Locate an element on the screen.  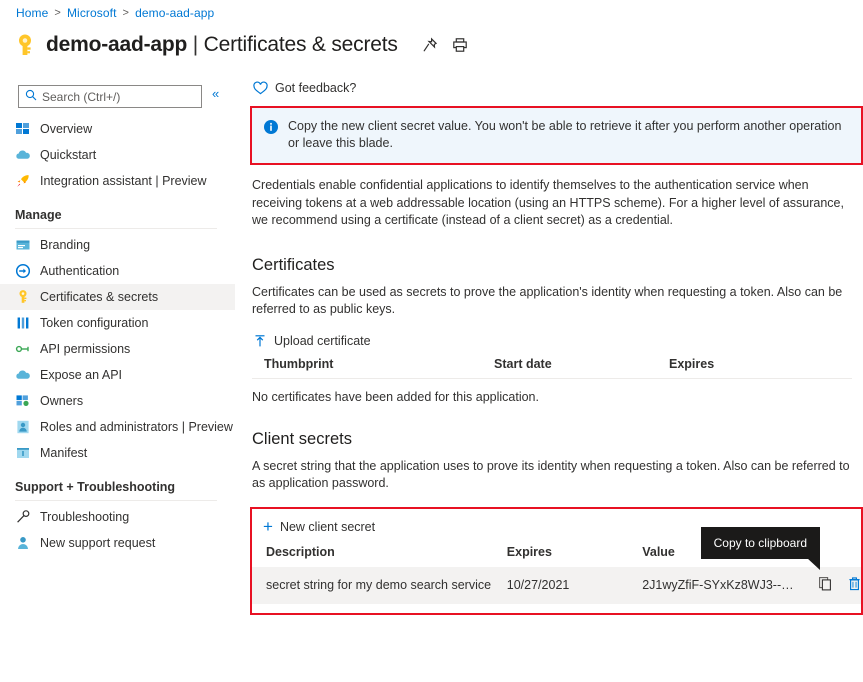
copy-to-clipboard-tooltip: Copy to clipboard is located at coordinates (760, 548).